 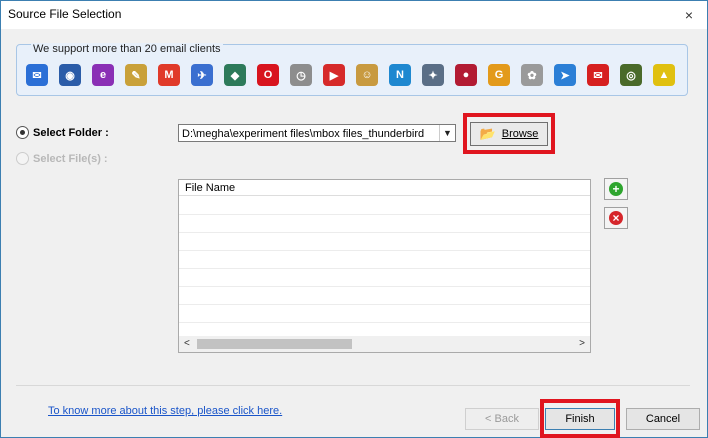 I want to click on scroll-thumb, so click(x=274, y=344).